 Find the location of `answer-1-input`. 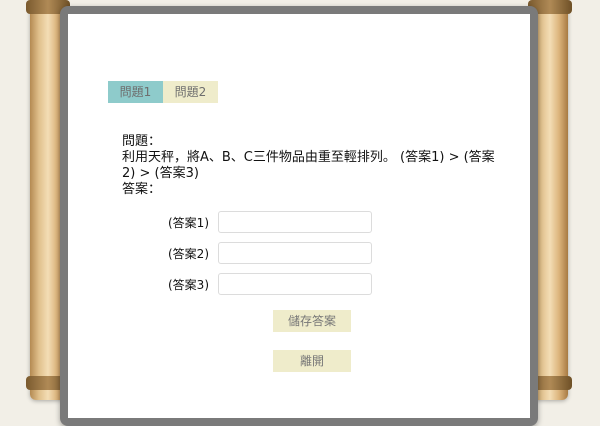

answer-1-input is located at coordinates (295, 222).